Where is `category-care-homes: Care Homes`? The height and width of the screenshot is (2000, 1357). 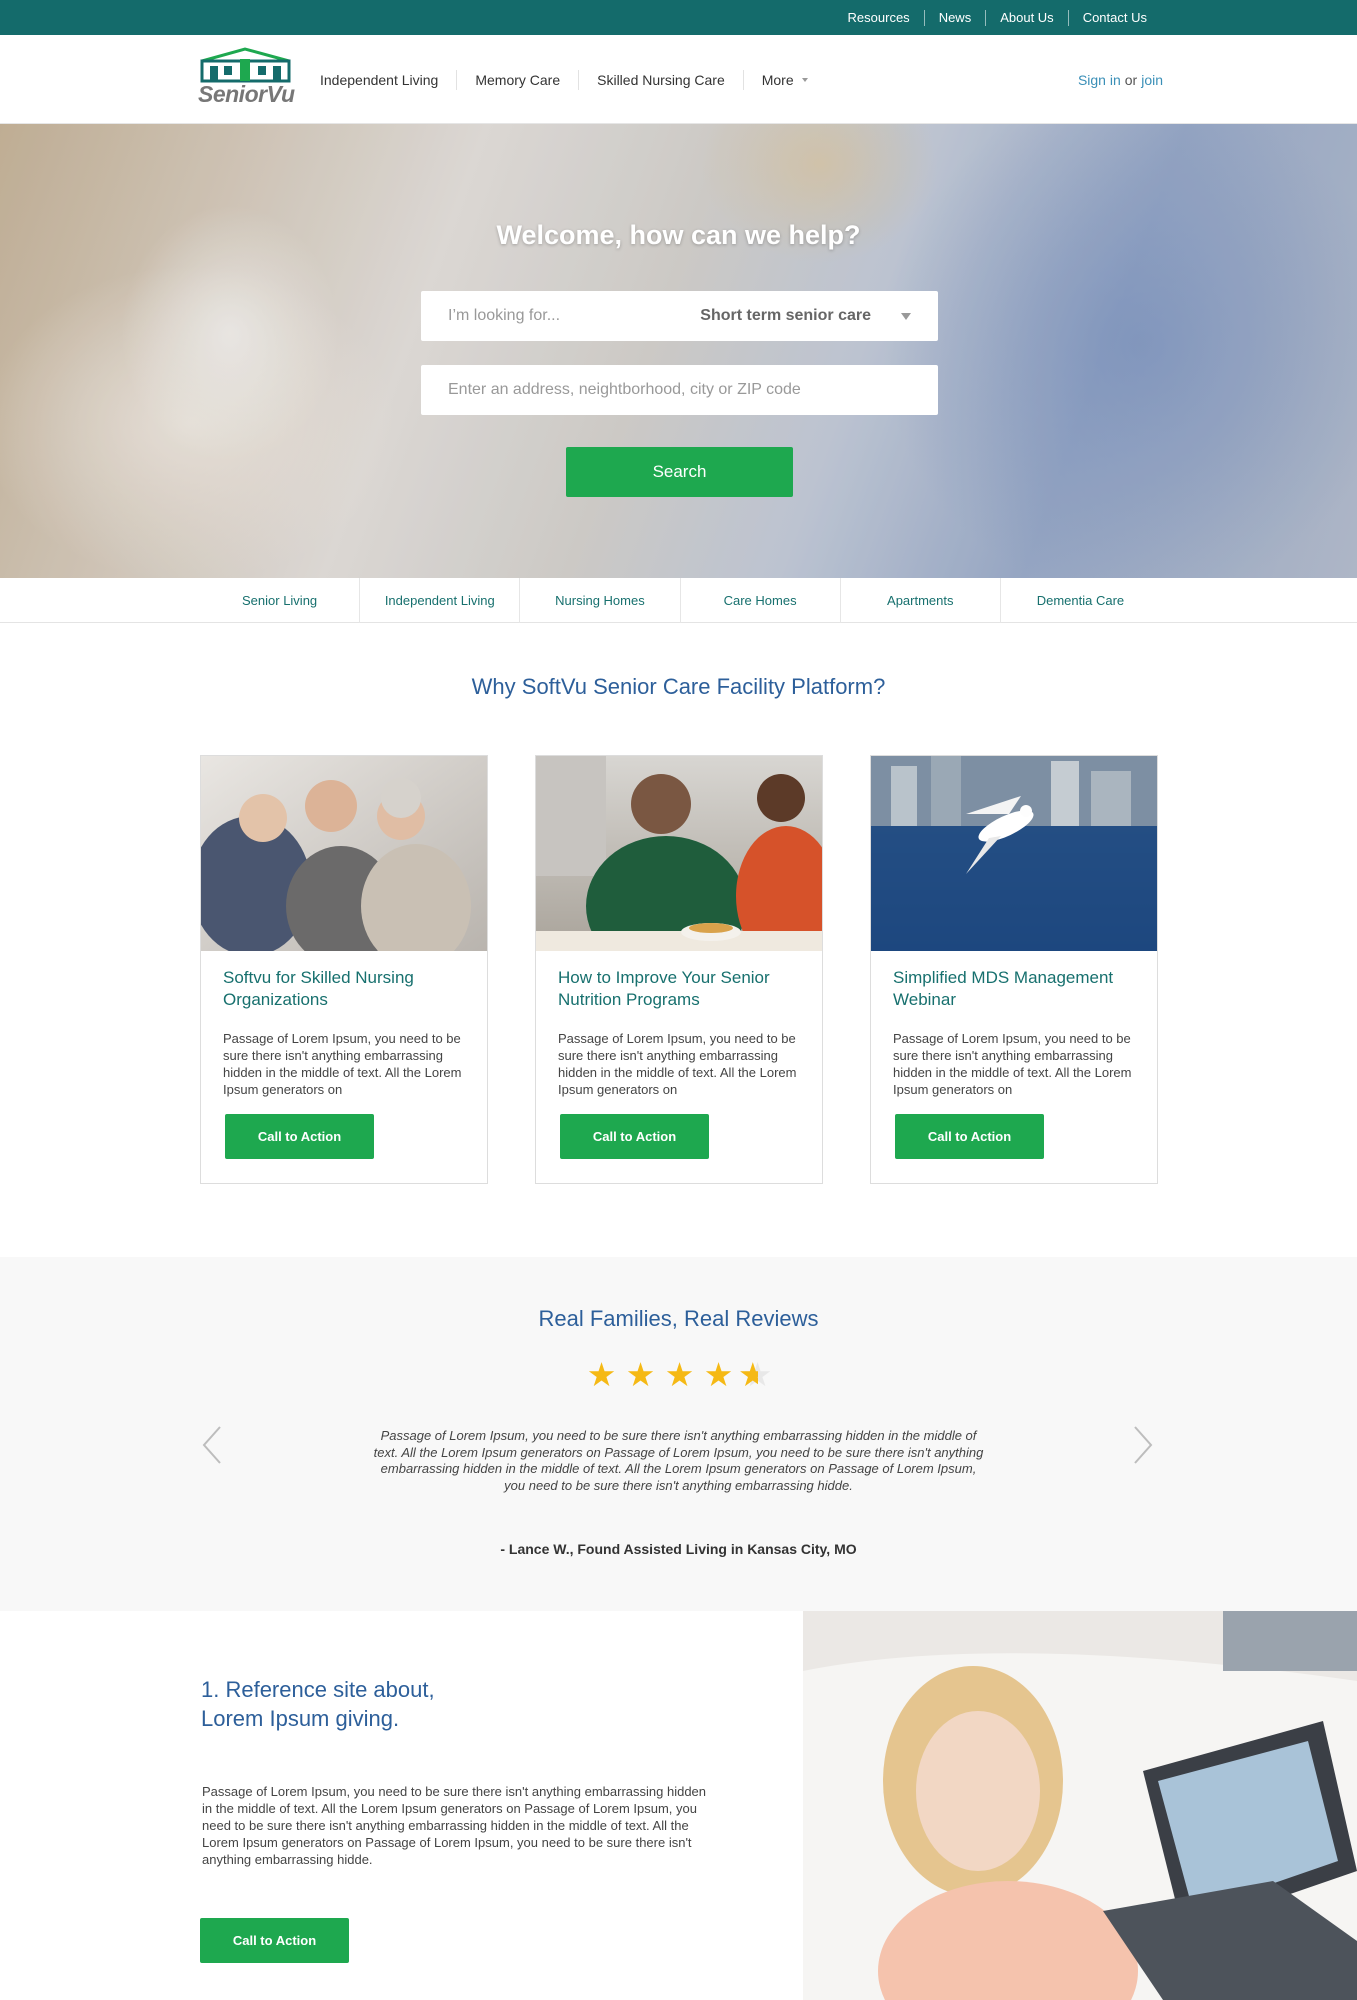 category-care-homes: Care Homes is located at coordinates (759, 600).